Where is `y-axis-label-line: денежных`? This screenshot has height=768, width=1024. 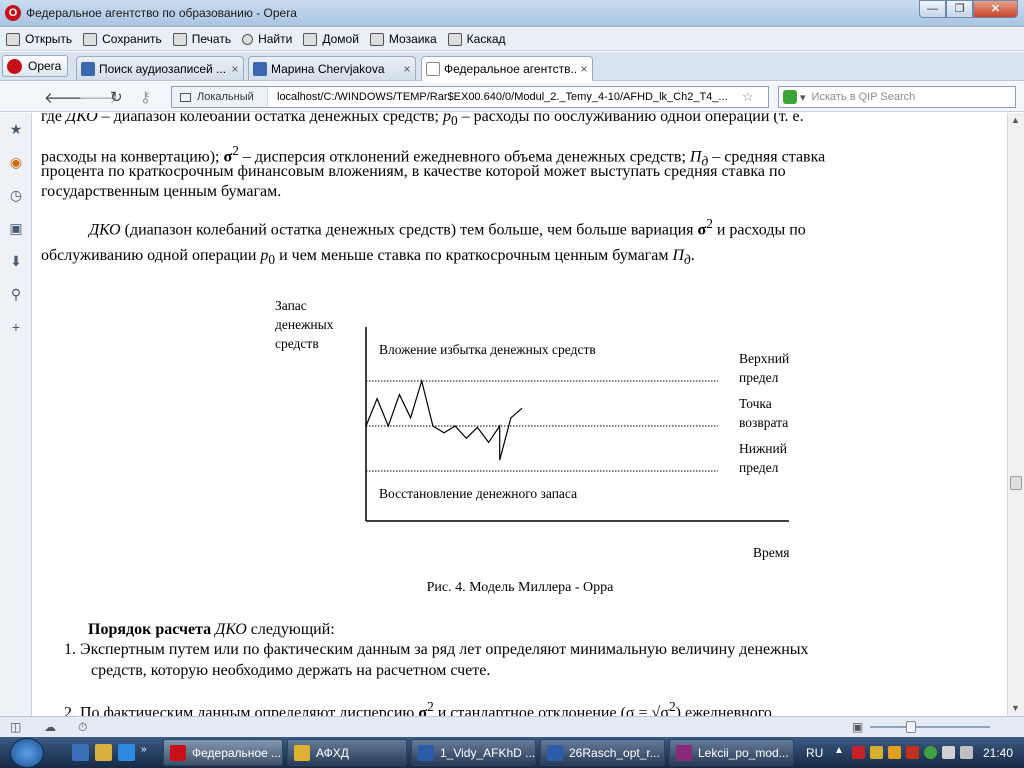 y-axis-label-line: денежных is located at coordinates (304, 324).